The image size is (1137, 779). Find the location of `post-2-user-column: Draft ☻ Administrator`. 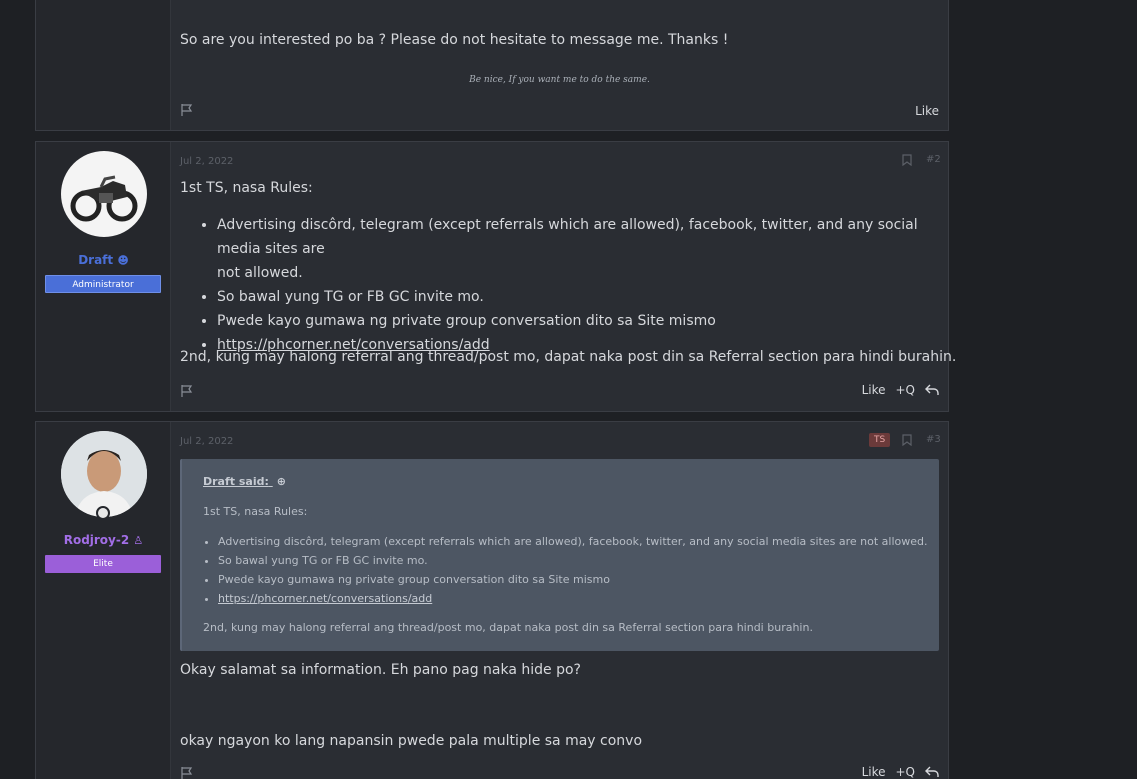

post-2-user-column: Draft ☻ Administrator is located at coordinates (103, 276).